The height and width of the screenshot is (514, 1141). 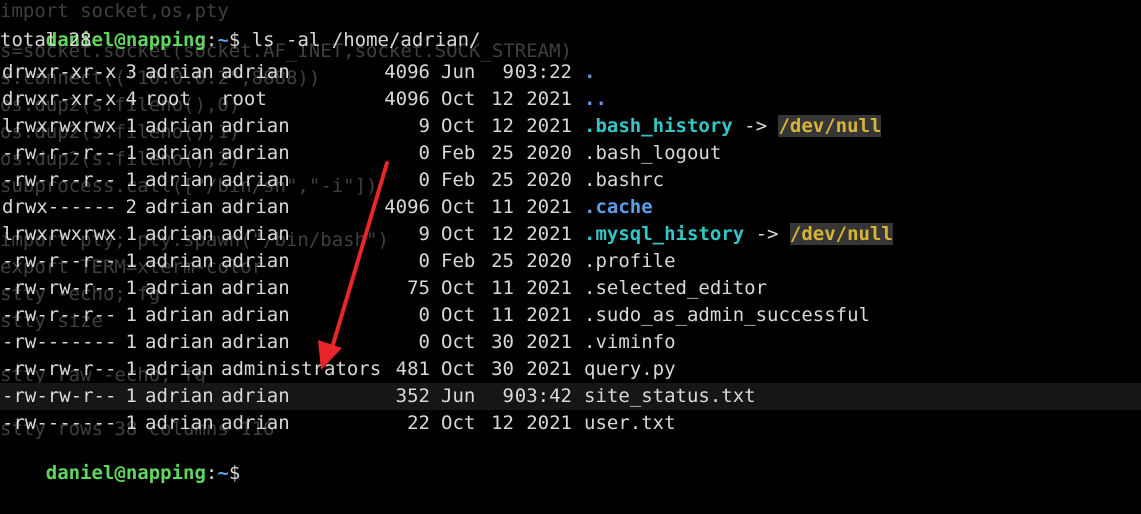 What do you see at coordinates (418, 288) in the screenshot?
I see `cell-size: 75` at bounding box center [418, 288].